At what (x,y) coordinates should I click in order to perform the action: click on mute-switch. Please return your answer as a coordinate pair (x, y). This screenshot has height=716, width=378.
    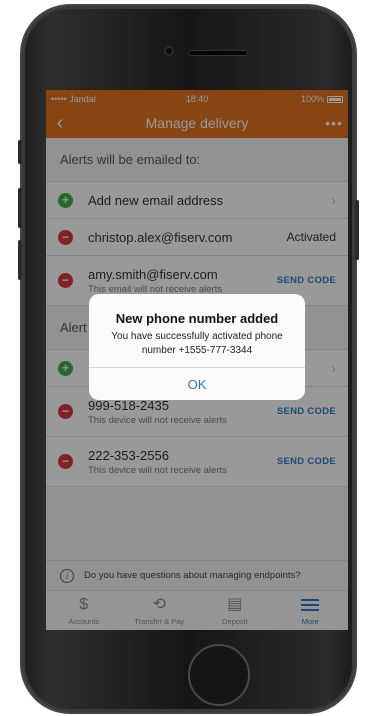
    Looking at the image, I should click on (20, 152).